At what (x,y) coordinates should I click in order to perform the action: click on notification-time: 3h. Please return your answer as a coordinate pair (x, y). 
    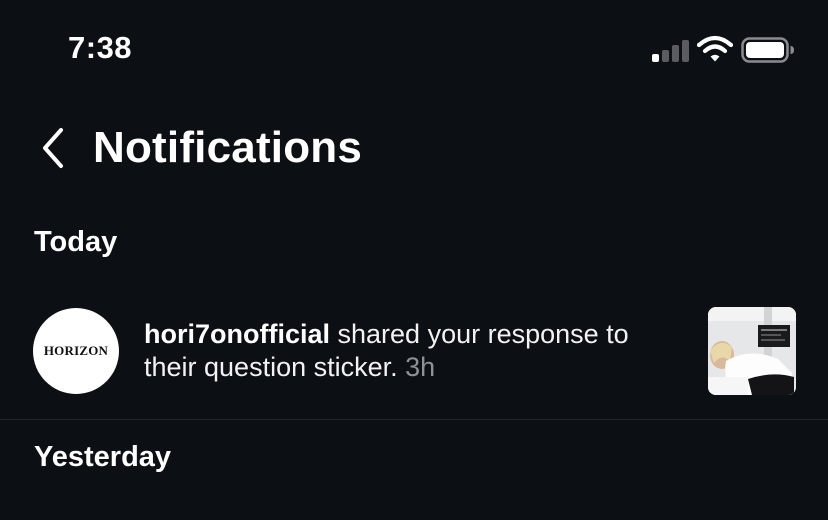
    Looking at the image, I should click on (420, 367).